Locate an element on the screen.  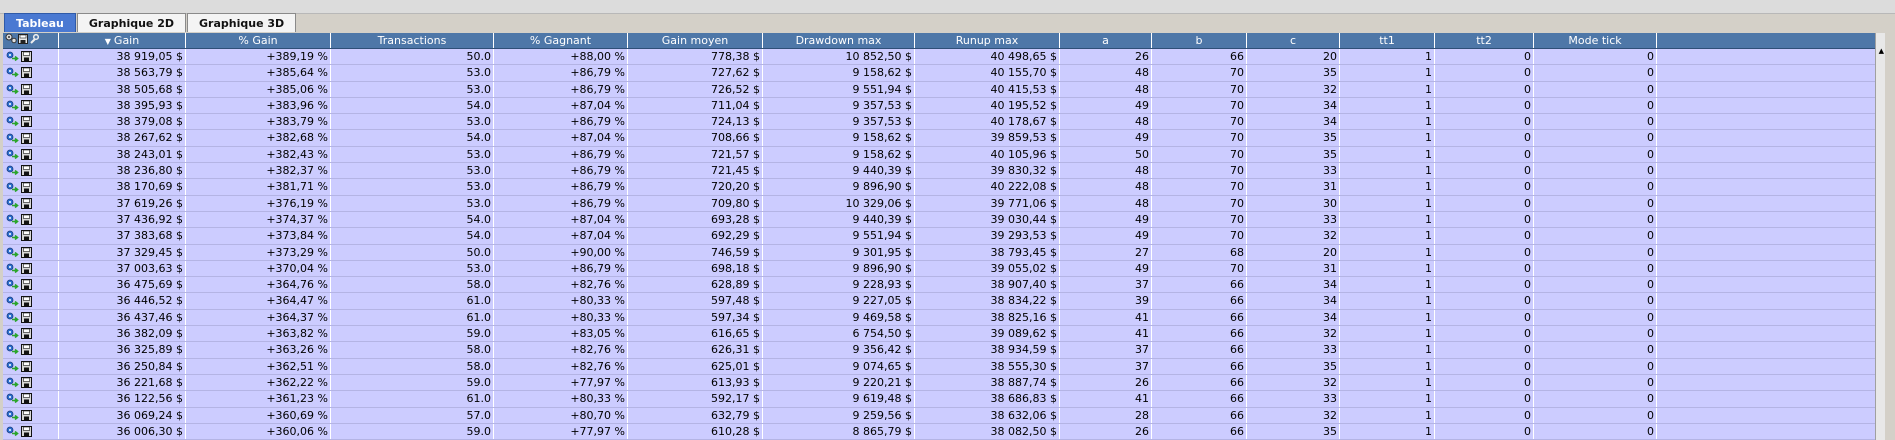
cell-pct-gain: +364,47 % is located at coordinates (258, 301).